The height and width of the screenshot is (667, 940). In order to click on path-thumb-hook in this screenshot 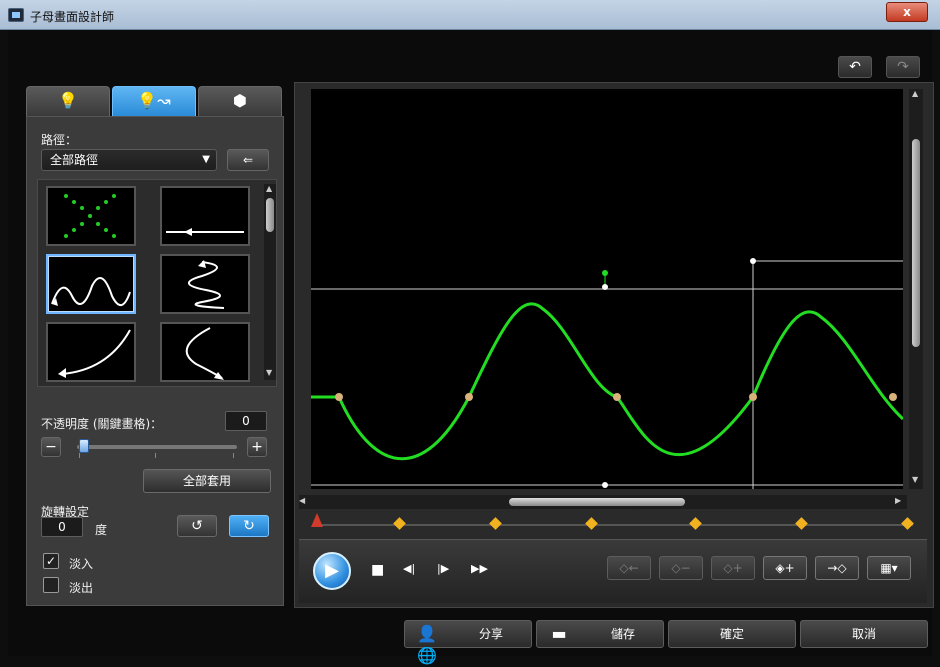, I will do `click(205, 352)`.